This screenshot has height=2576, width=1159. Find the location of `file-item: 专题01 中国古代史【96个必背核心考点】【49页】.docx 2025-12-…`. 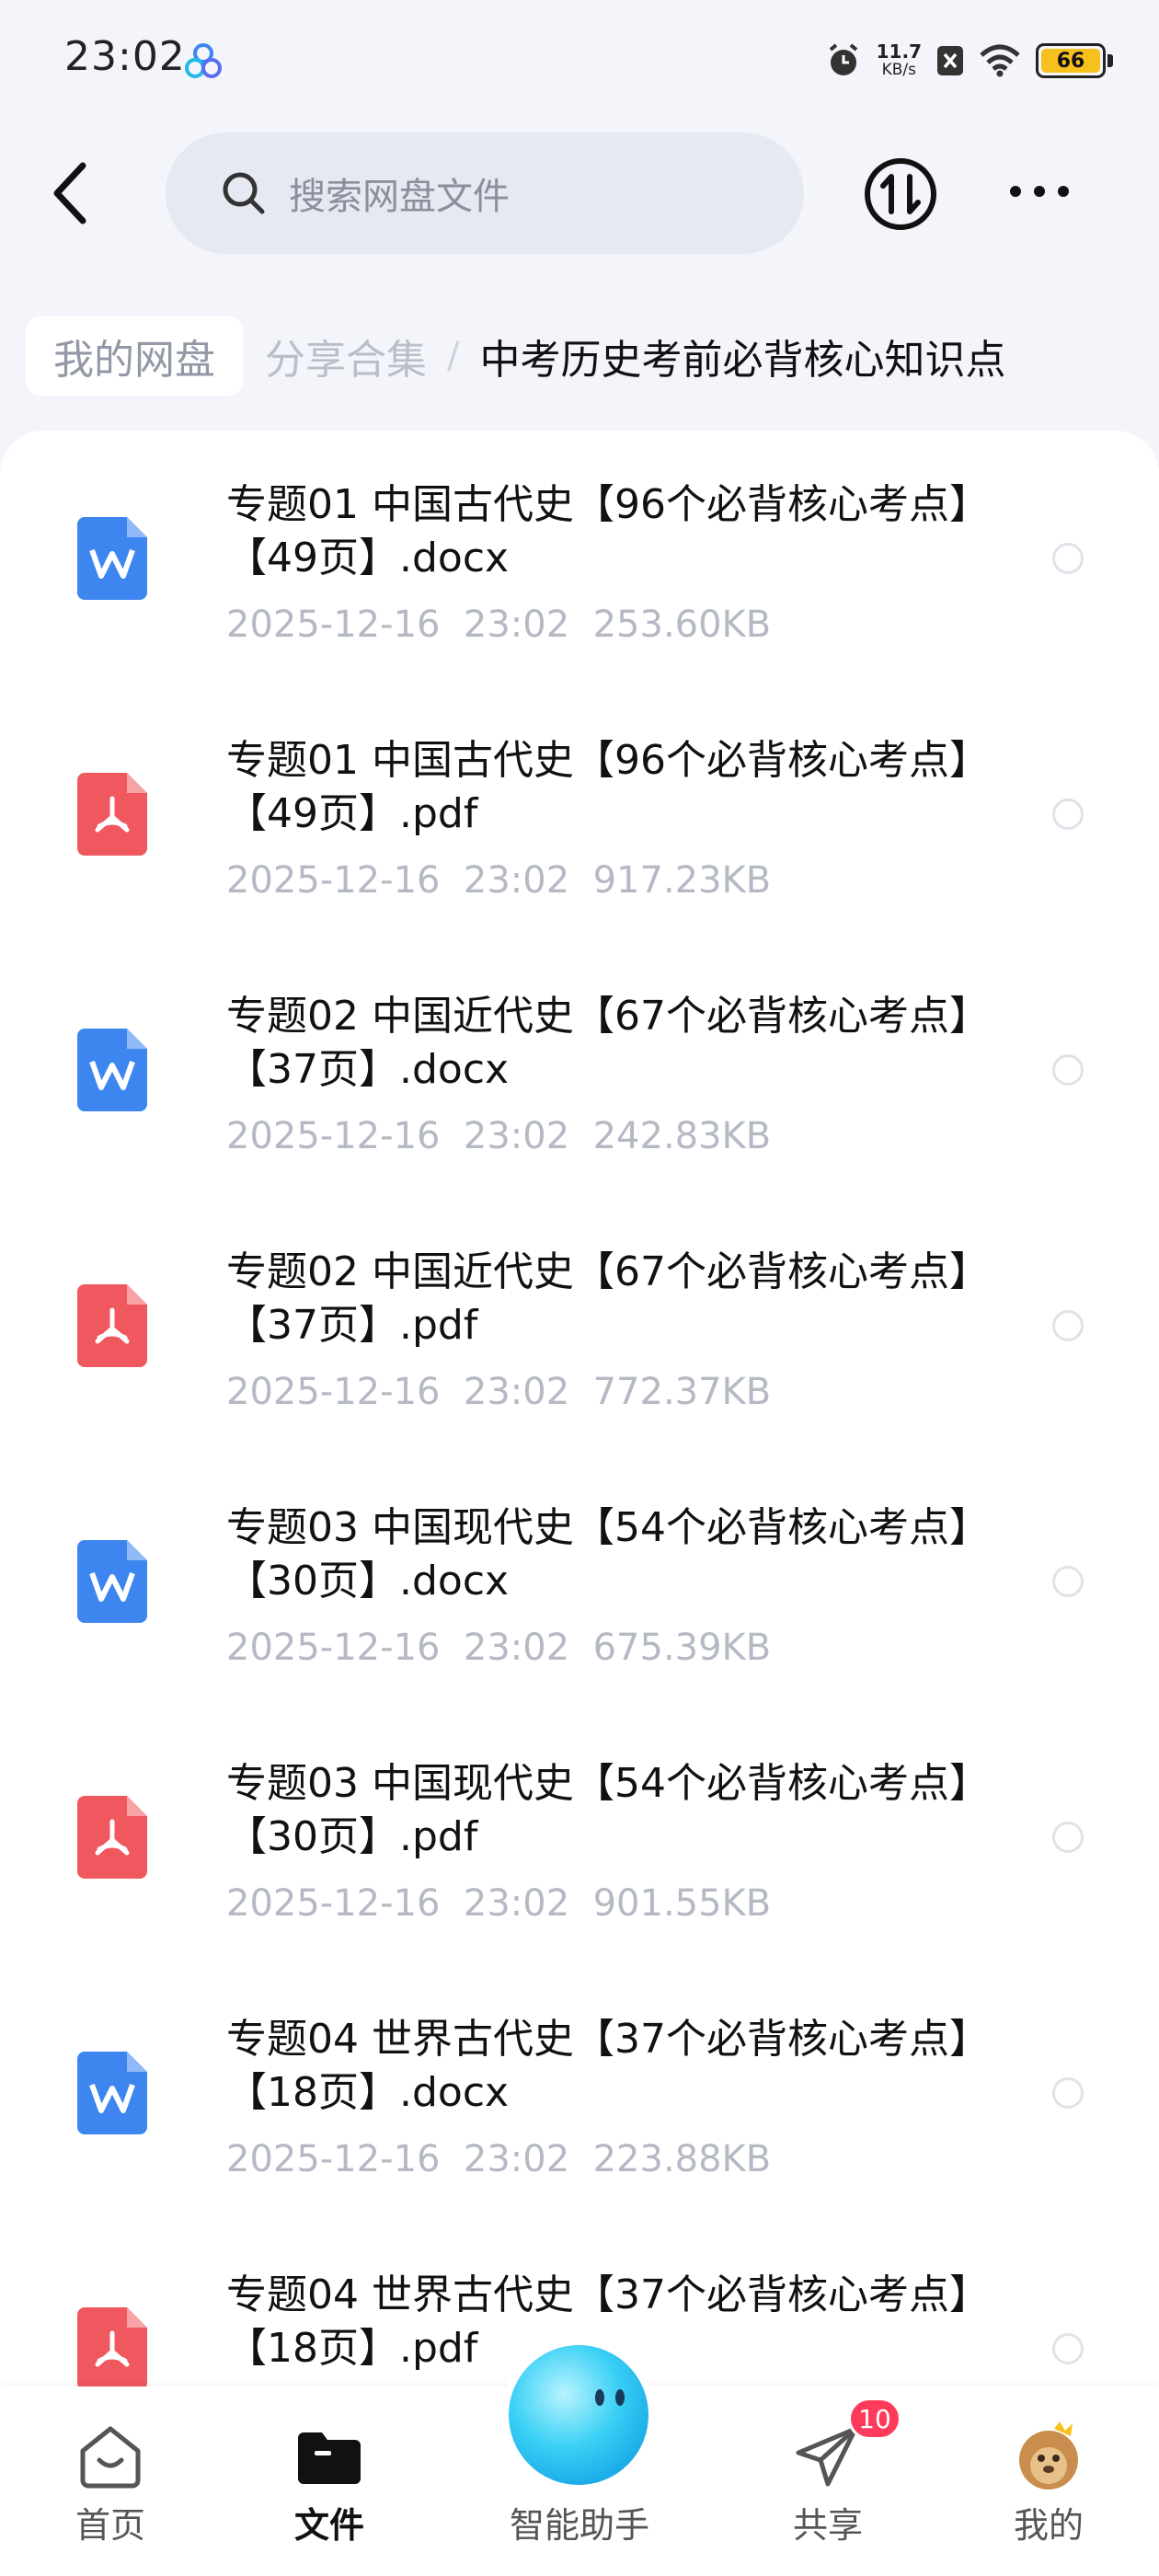

file-item: 专题01 中国古代史【96个必背核心考点】【49页】.docx 2025-12-… is located at coordinates (579, 558).